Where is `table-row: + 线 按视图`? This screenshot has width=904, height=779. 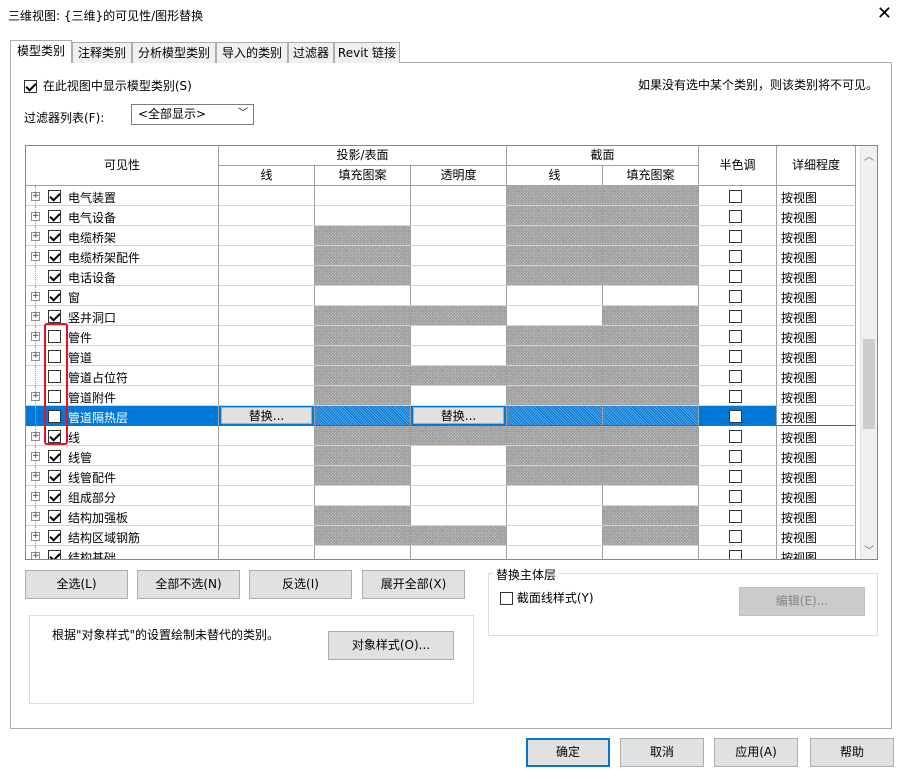
table-row: + 线 按视图 is located at coordinates (443, 436).